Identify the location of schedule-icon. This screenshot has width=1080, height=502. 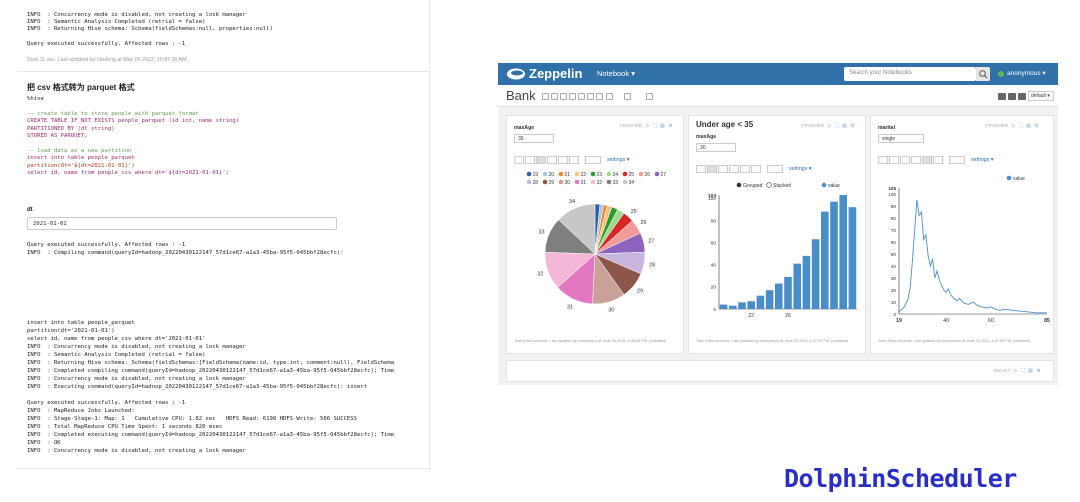
(649, 96).